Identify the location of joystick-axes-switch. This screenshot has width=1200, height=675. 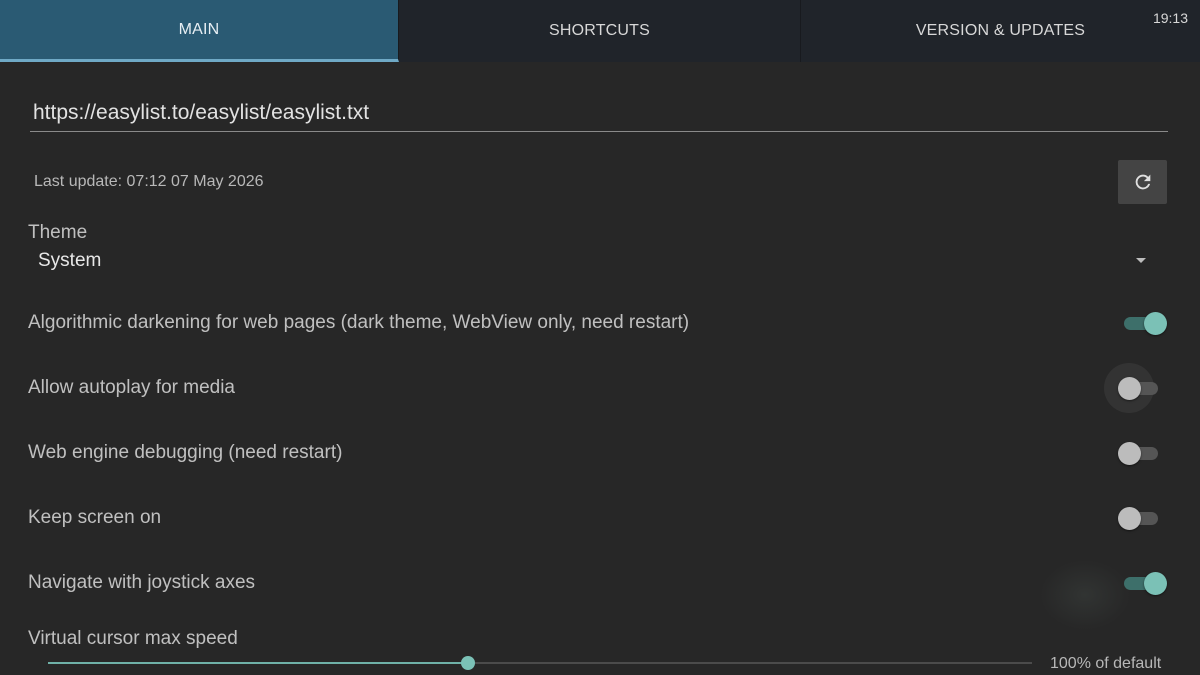
(1143, 583).